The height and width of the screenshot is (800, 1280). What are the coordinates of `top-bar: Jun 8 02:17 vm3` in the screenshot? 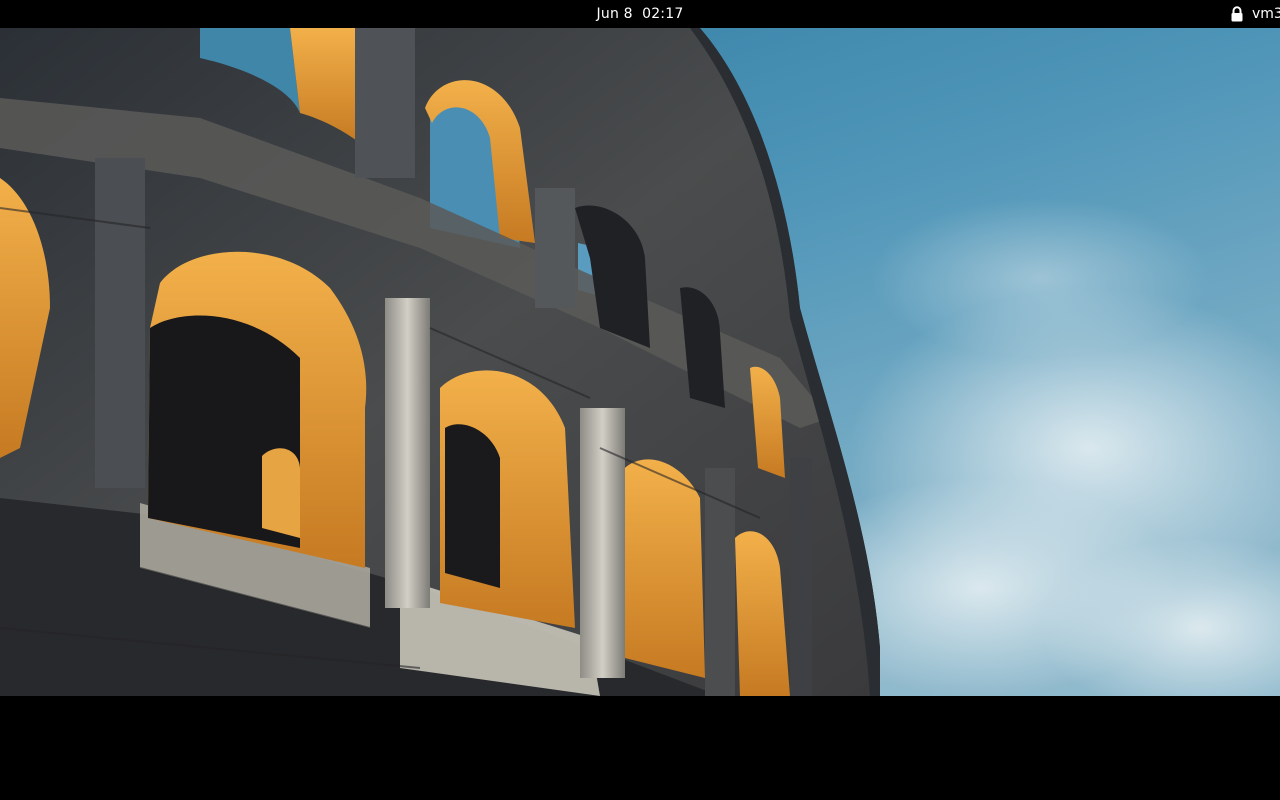 It's located at (640, 14).